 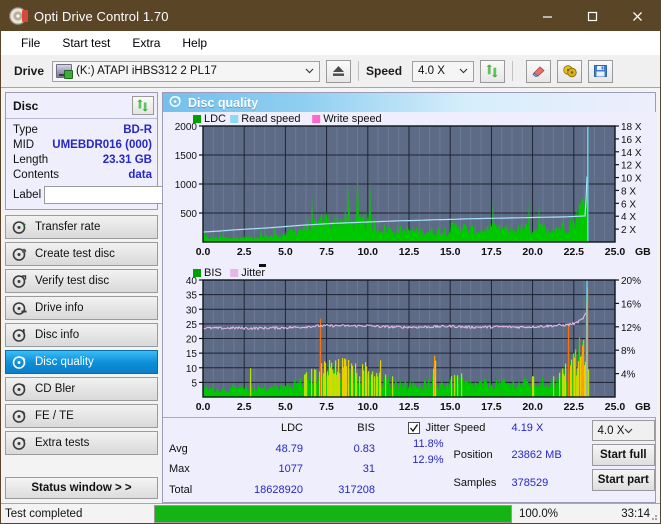 What do you see at coordinates (81, 281) in the screenshot?
I see `sidebar-item-verify-test-disc: Verify test disc` at bounding box center [81, 281].